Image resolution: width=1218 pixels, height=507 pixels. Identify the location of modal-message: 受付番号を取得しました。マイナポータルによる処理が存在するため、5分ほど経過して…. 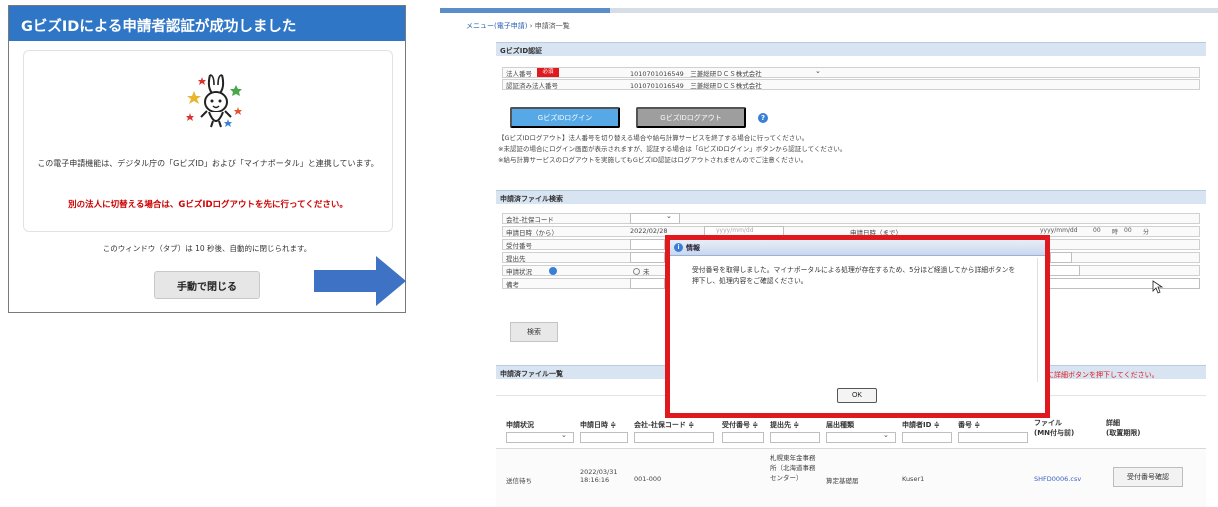
(854, 275).